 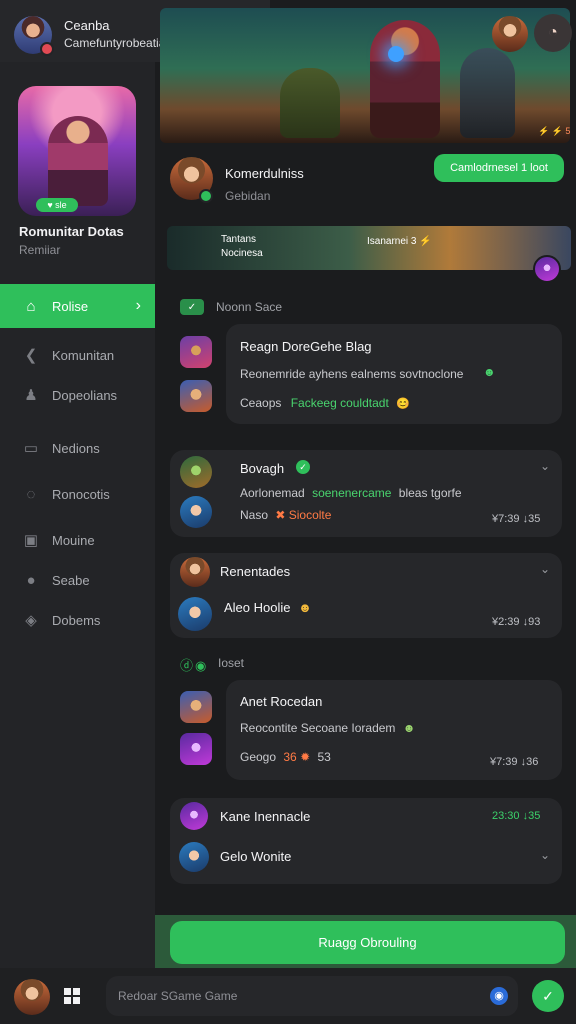 What do you see at coordinates (318, 728) in the screenshot?
I see `message-text-body: Reocontite Secoane Ioradem` at bounding box center [318, 728].